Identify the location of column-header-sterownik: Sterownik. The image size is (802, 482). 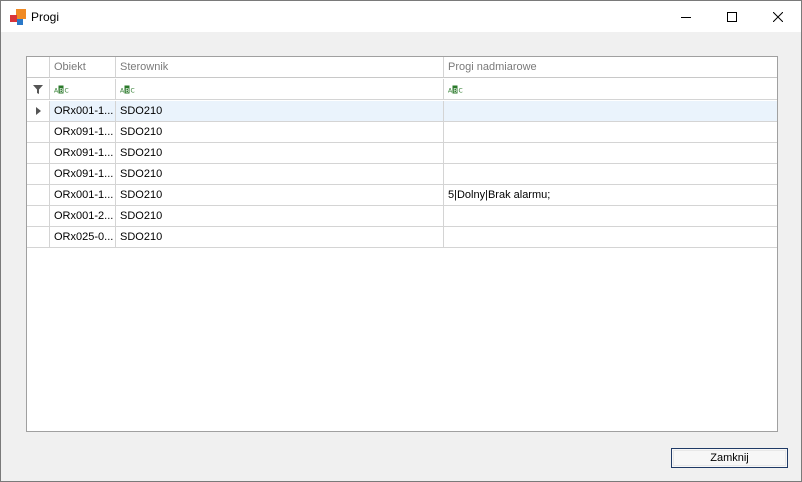
(280, 67).